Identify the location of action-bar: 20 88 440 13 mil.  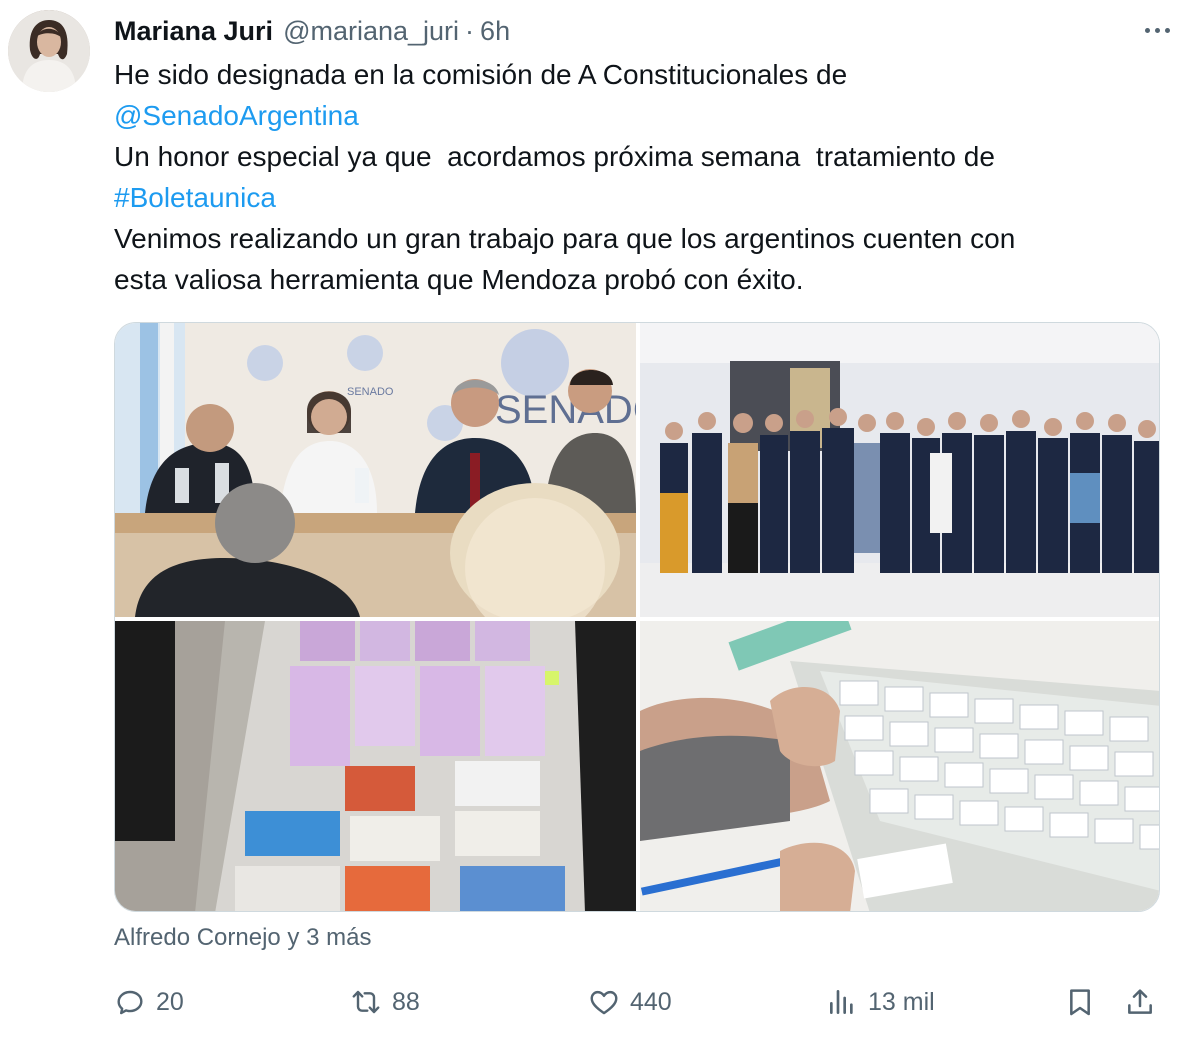
(644, 1002).